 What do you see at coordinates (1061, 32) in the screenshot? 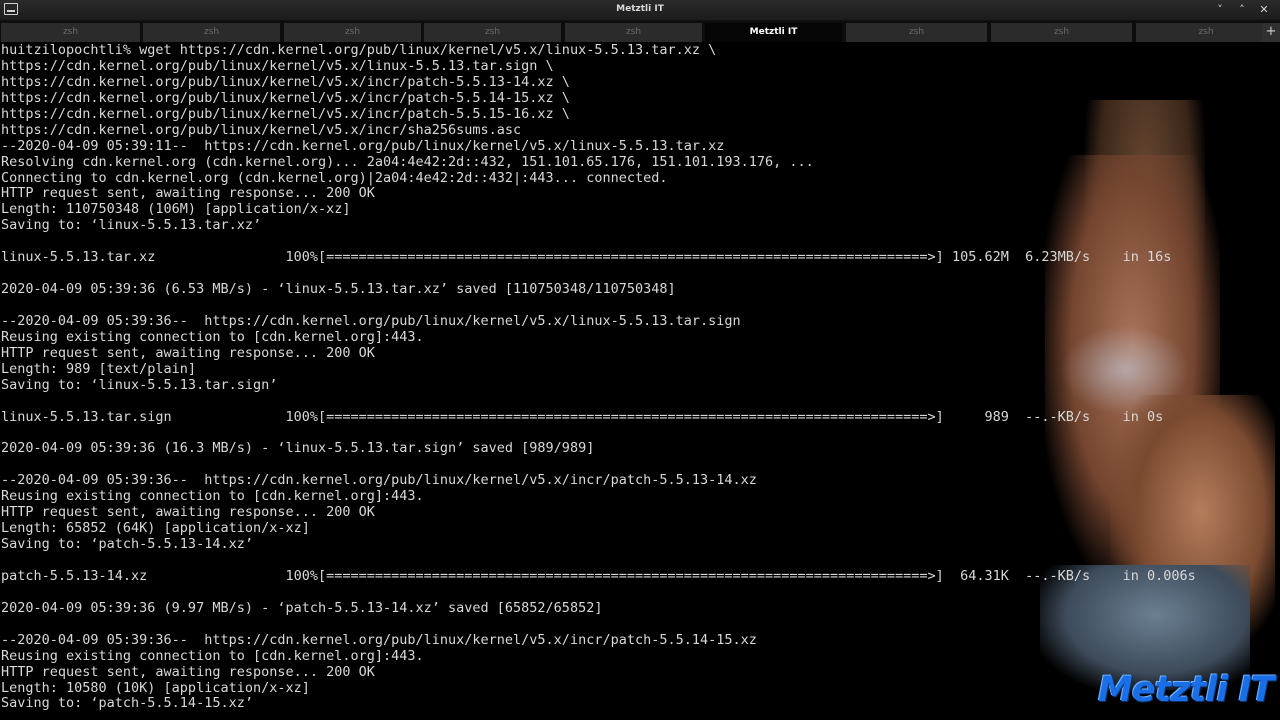
I see `tab-zsh-7: zsh` at bounding box center [1061, 32].